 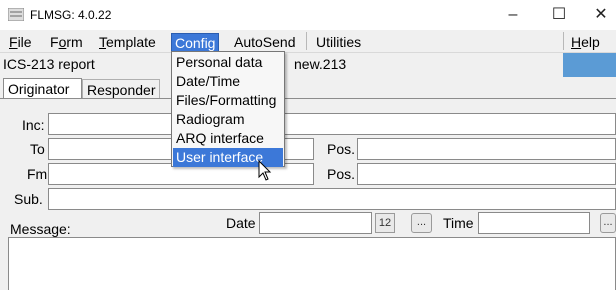 I want to click on tab-originator: Originator, so click(x=42, y=88).